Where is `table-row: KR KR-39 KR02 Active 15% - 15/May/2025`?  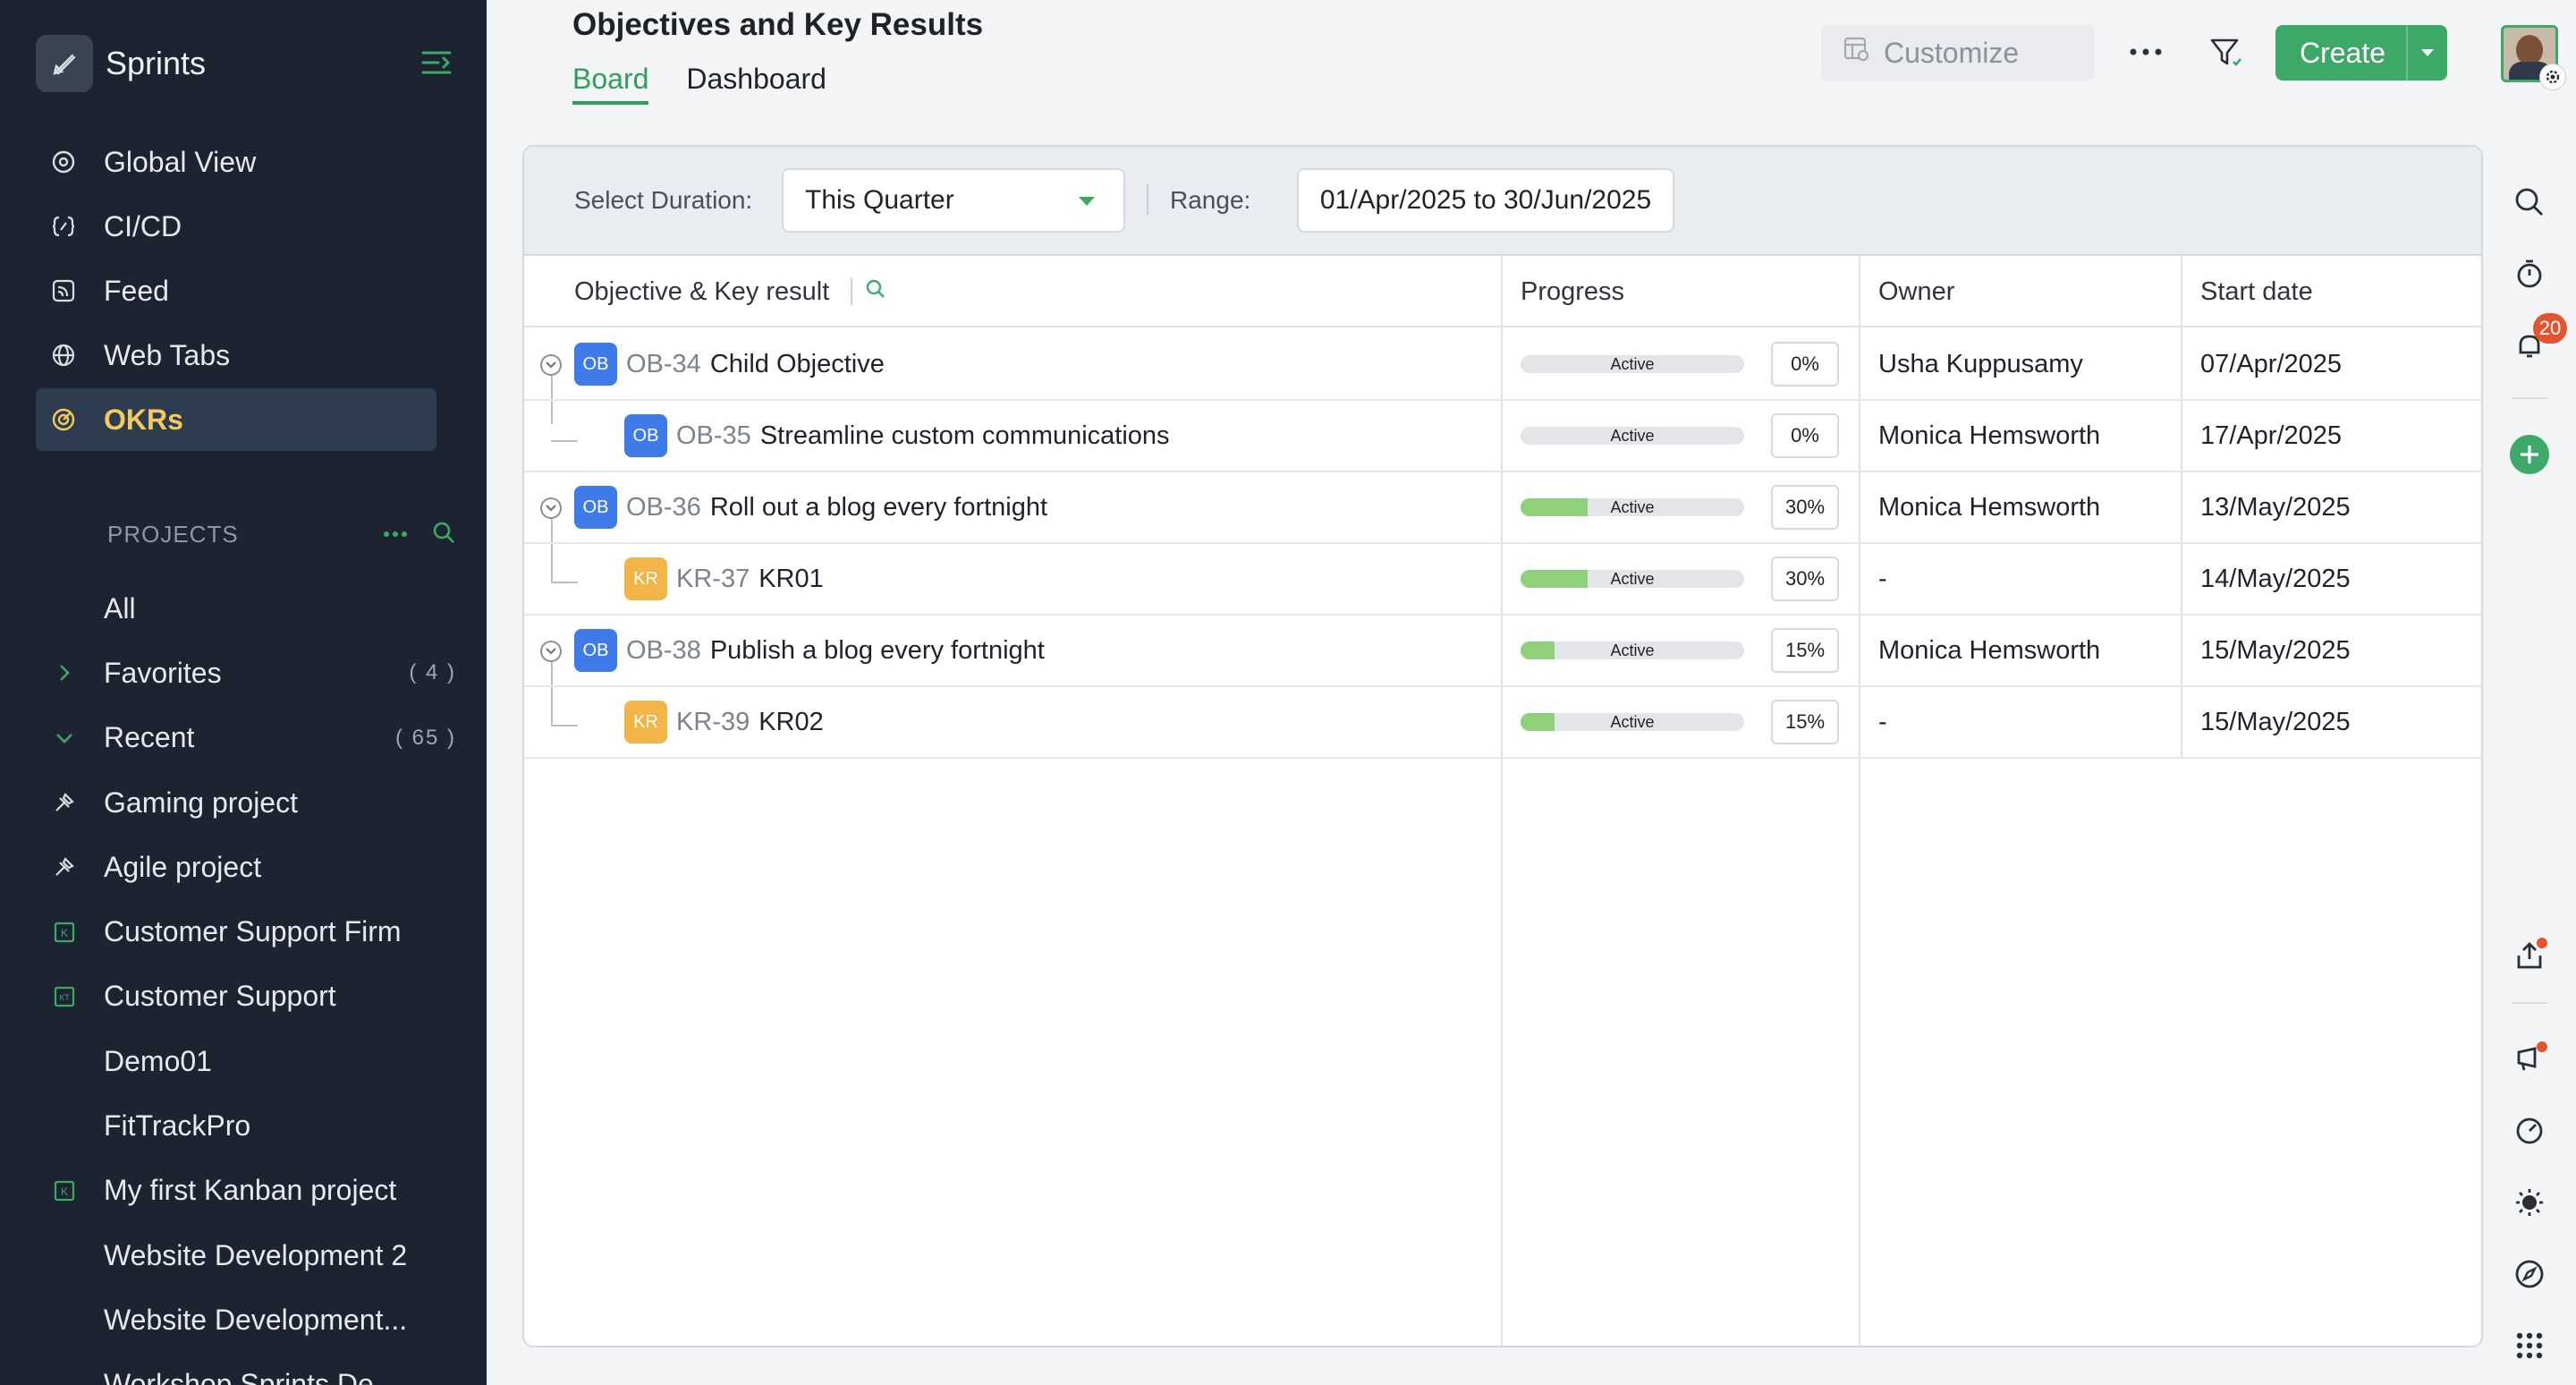
table-row: KR KR-39 KR02 Active 15% - 15/May/2025 is located at coordinates (1502, 723).